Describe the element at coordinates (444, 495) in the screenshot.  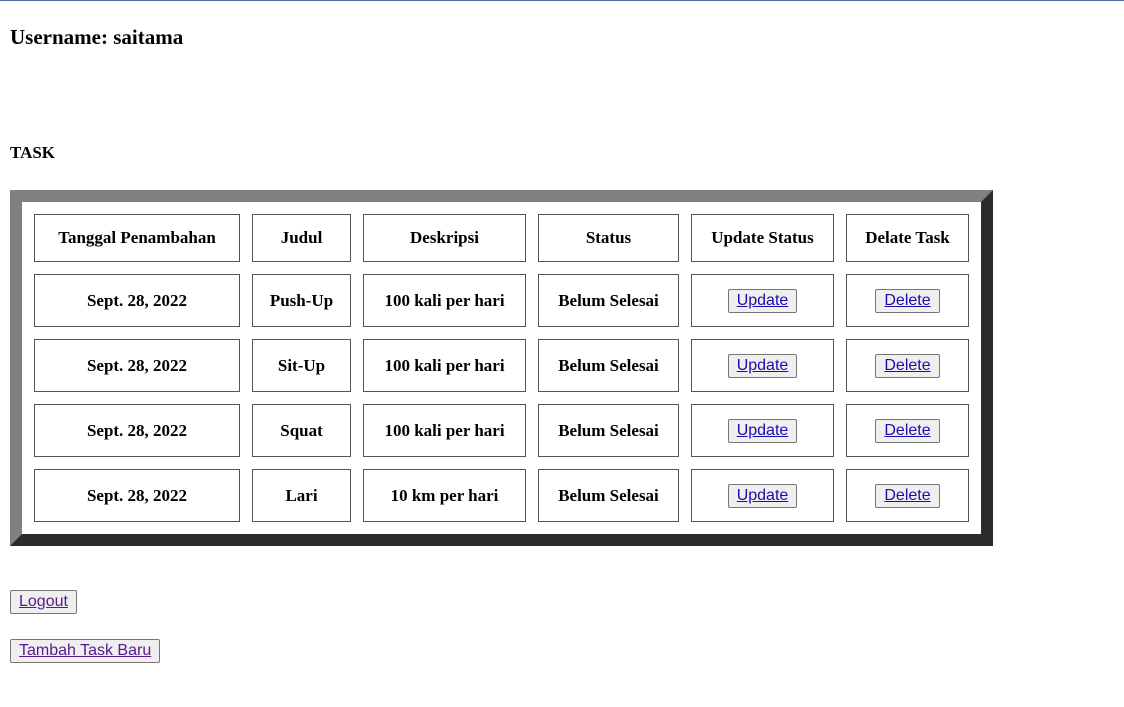
I see `cell-description: 10 km per hari` at that location.